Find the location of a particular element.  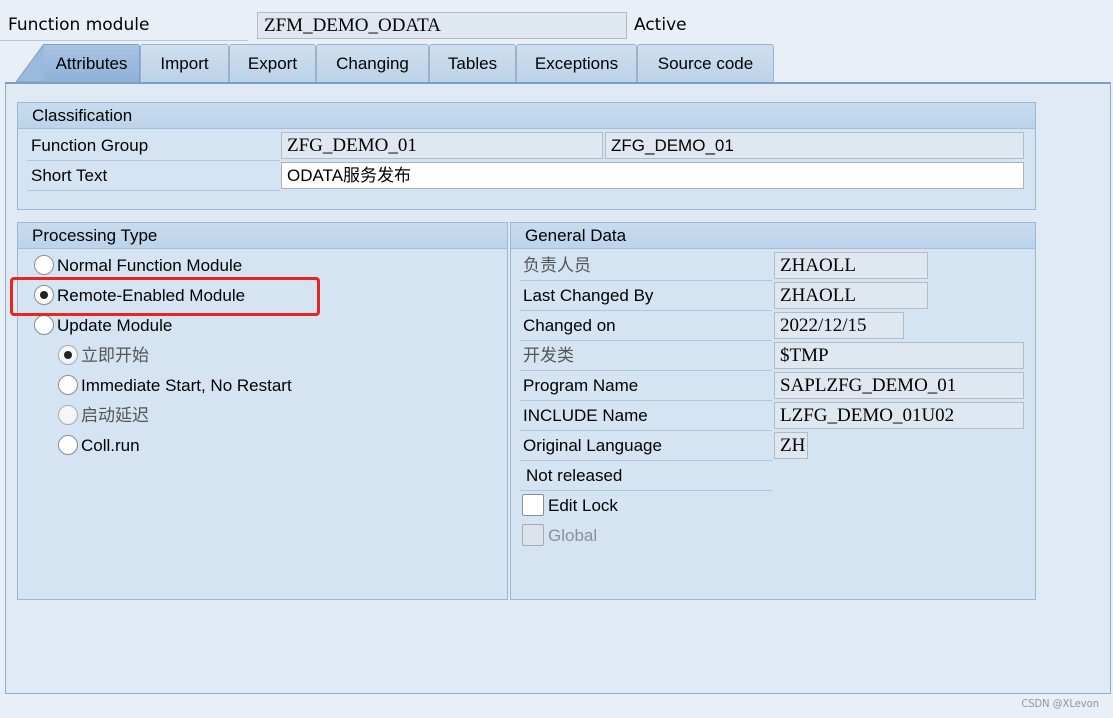

last-changed-by-field: ZHAOLL is located at coordinates (851, 295).